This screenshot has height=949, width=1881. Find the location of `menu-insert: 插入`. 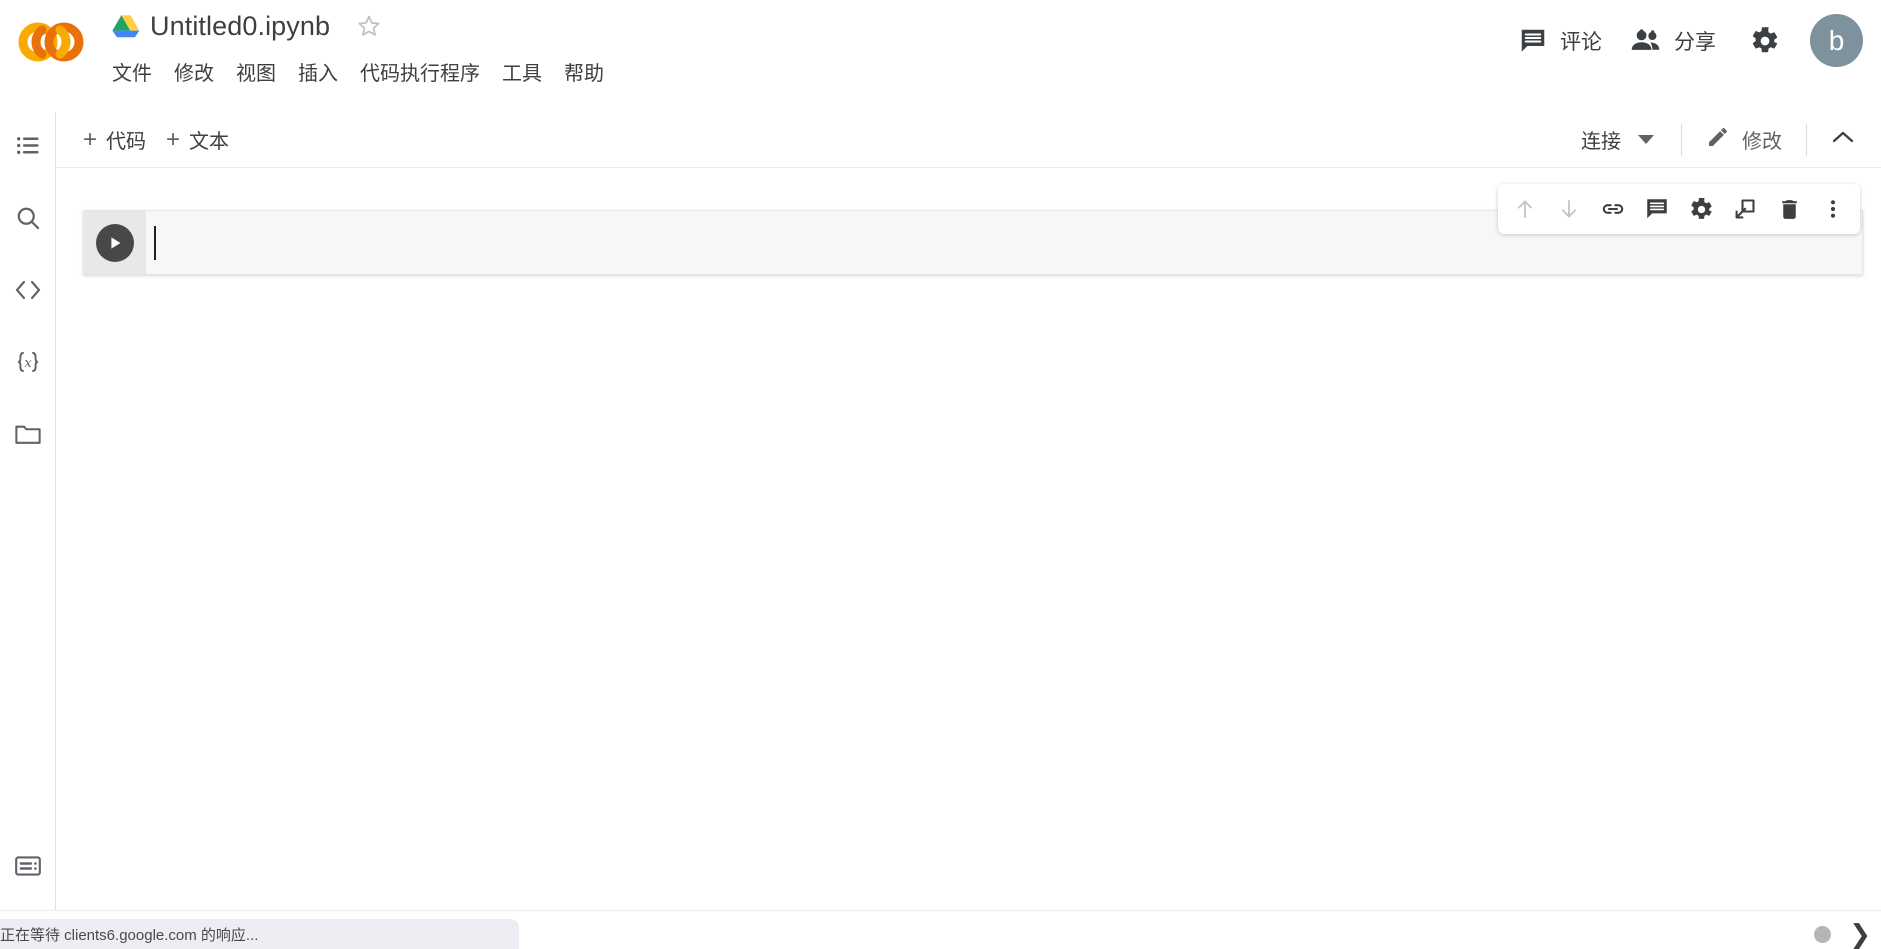

menu-insert: 插入 is located at coordinates (318, 74).